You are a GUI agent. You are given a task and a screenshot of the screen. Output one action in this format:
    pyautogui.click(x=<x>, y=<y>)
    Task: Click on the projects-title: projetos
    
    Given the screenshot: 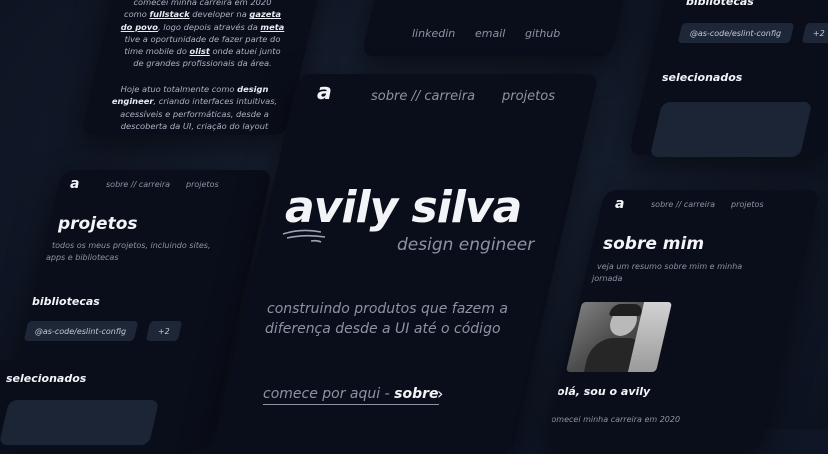 What is the action you would take?
    pyautogui.click(x=98, y=224)
    